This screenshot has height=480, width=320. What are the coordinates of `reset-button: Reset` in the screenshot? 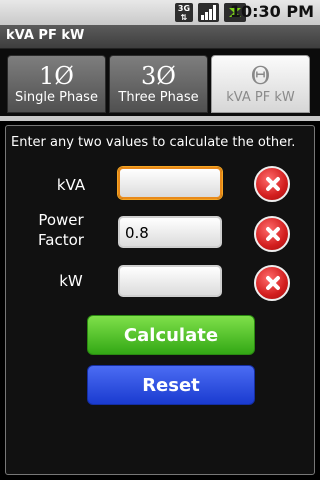 It's located at (171, 385).